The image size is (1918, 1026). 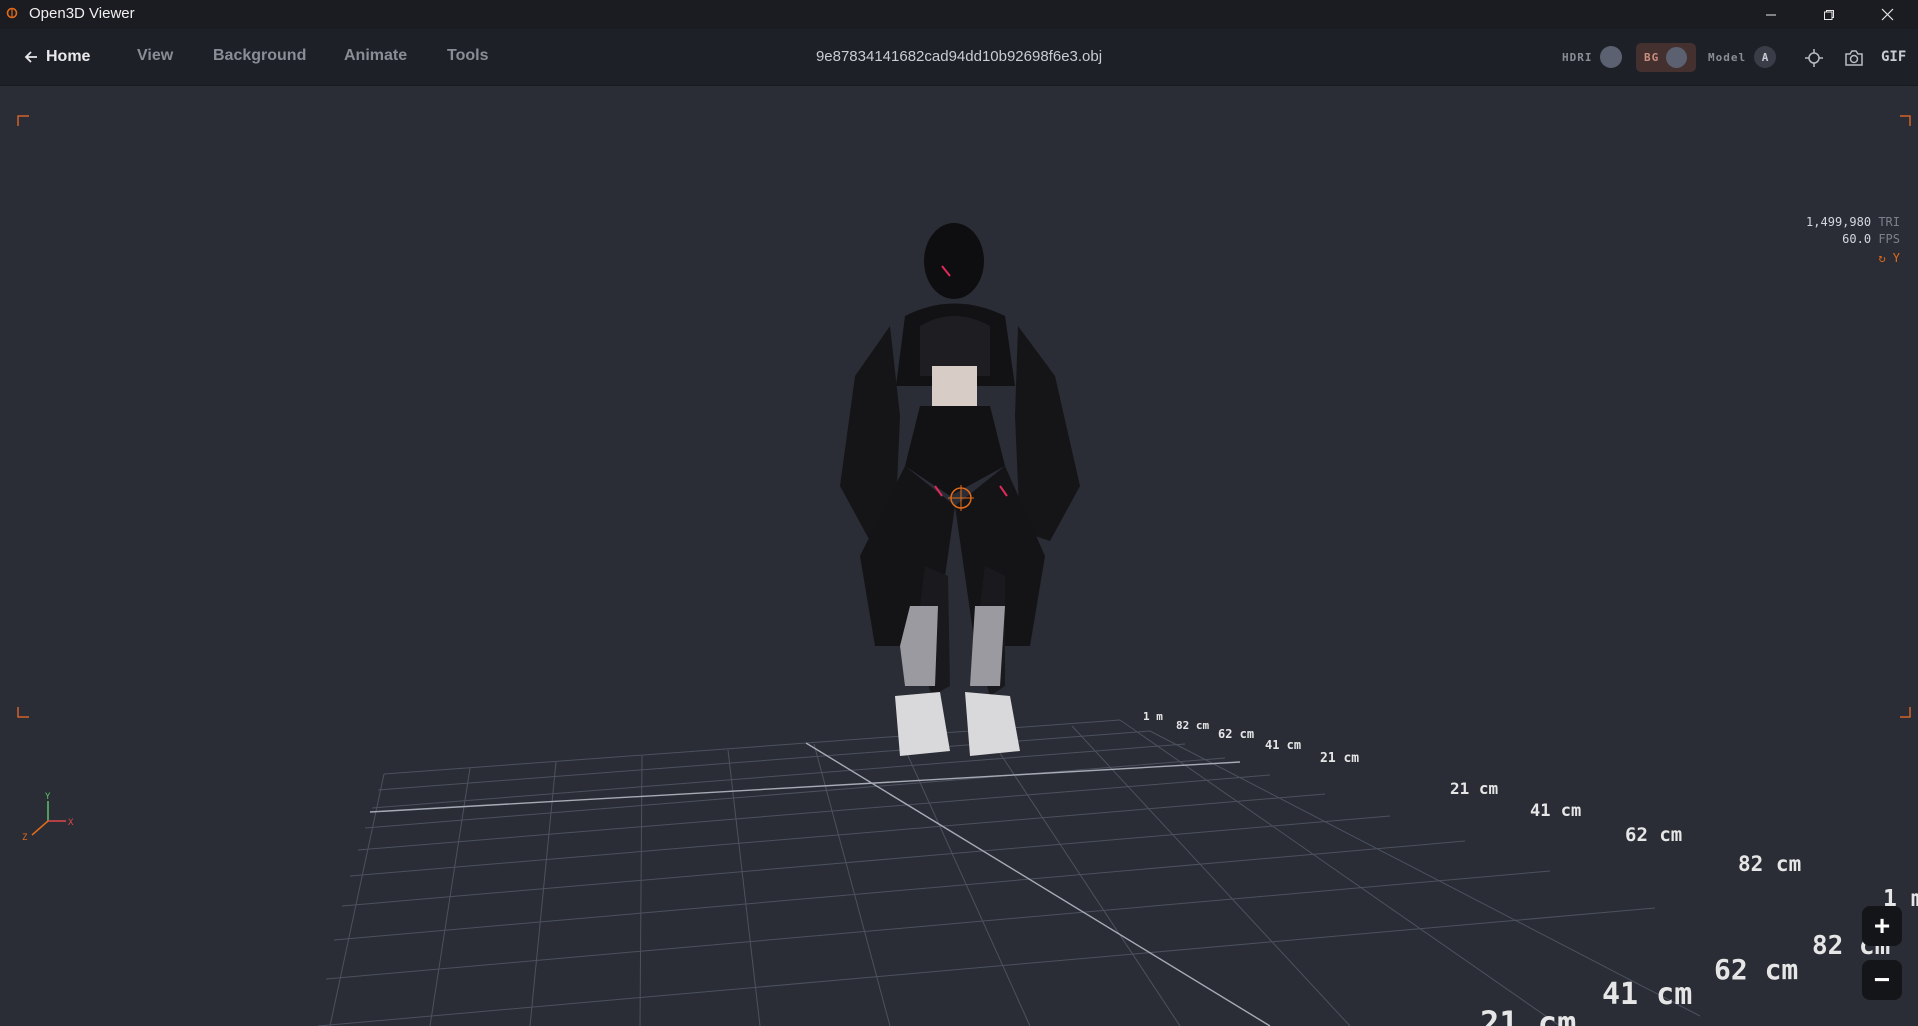 What do you see at coordinates (960, 489) in the screenshot?
I see `character-model` at bounding box center [960, 489].